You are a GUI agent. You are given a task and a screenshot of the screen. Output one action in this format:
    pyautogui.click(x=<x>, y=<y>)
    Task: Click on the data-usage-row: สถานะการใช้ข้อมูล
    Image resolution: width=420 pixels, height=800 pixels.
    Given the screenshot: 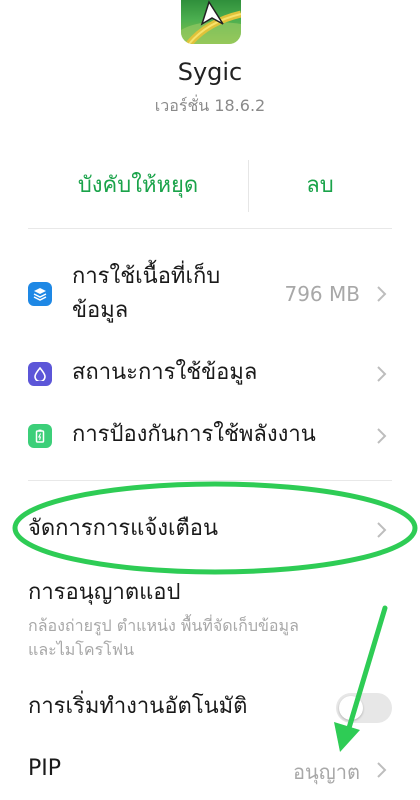 What is the action you would take?
    pyautogui.click(x=210, y=374)
    